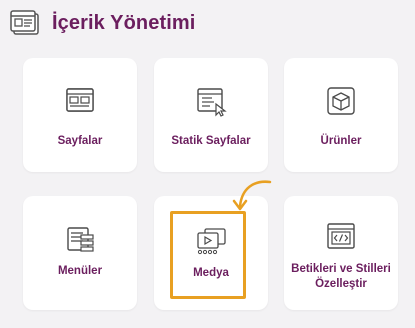 This screenshot has height=328, width=415. I want to click on products-icon, so click(341, 101).